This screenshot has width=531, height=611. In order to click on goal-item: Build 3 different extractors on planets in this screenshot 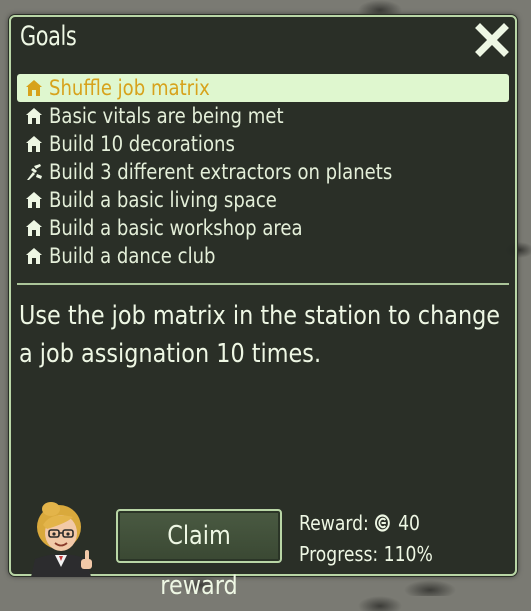, I will do `click(263, 172)`.